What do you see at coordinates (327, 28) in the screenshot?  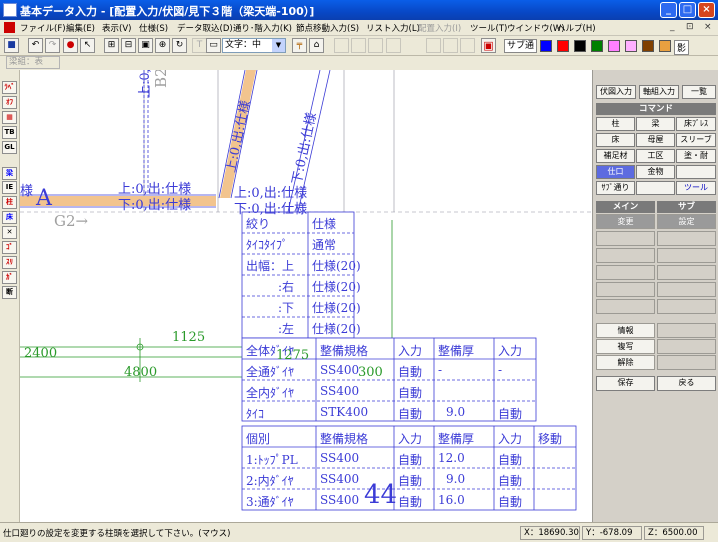 I see `menu-node-move: 節点移動入力(S)` at bounding box center [327, 28].